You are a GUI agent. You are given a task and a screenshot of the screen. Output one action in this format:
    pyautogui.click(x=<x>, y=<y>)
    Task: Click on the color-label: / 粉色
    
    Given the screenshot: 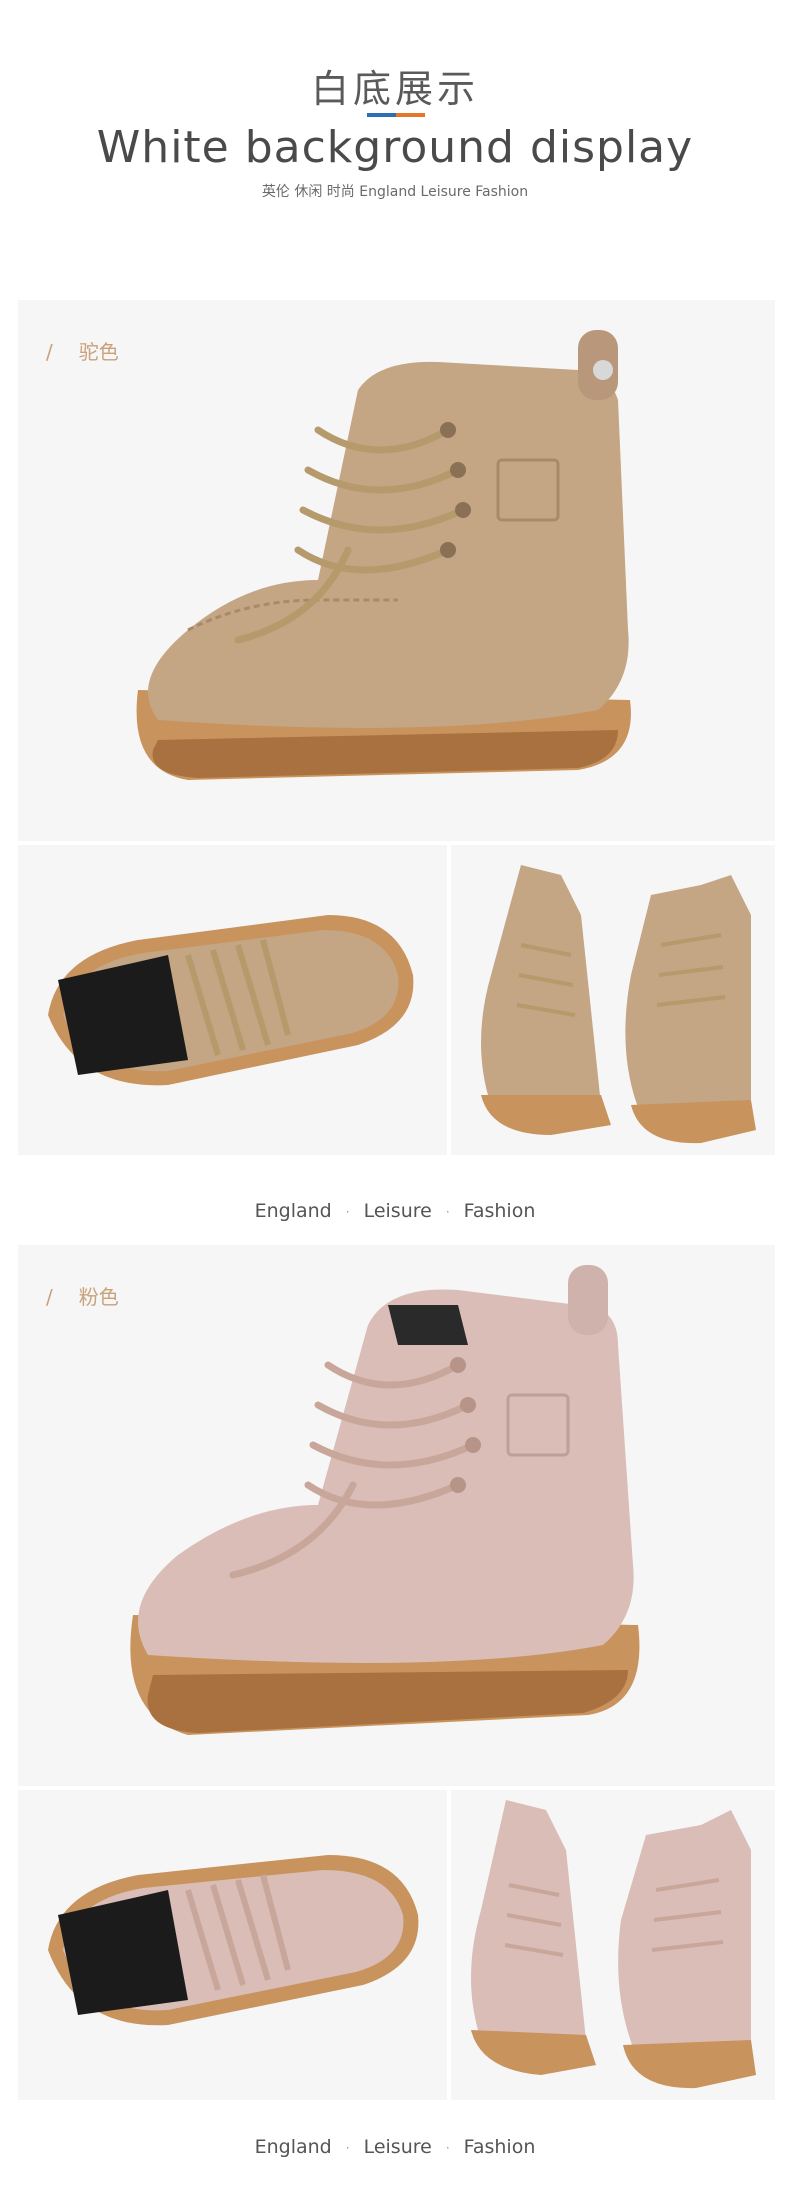 What is the action you would take?
    pyautogui.click(x=82, y=1295)
    